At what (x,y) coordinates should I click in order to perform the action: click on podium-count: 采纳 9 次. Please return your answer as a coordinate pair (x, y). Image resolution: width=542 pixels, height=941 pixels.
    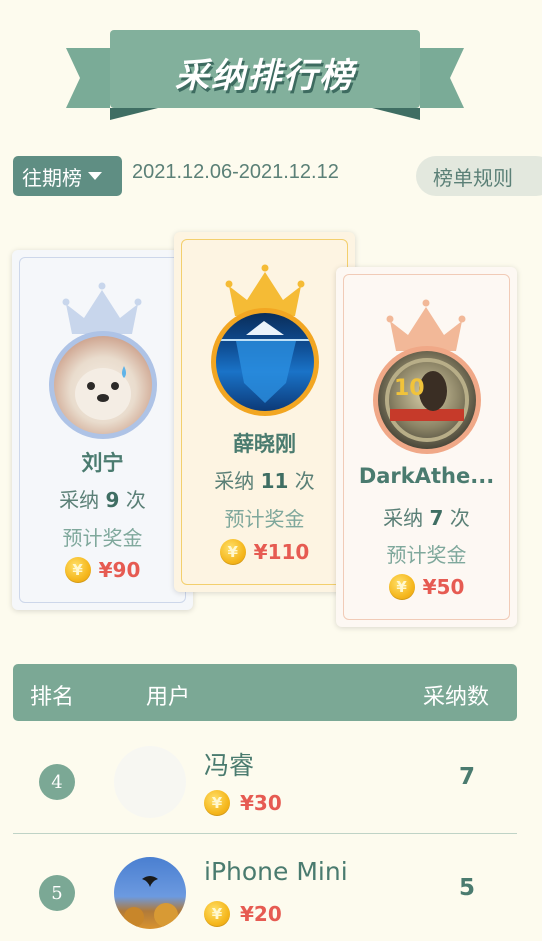
    Looking at the image, I should click on (102, 498).